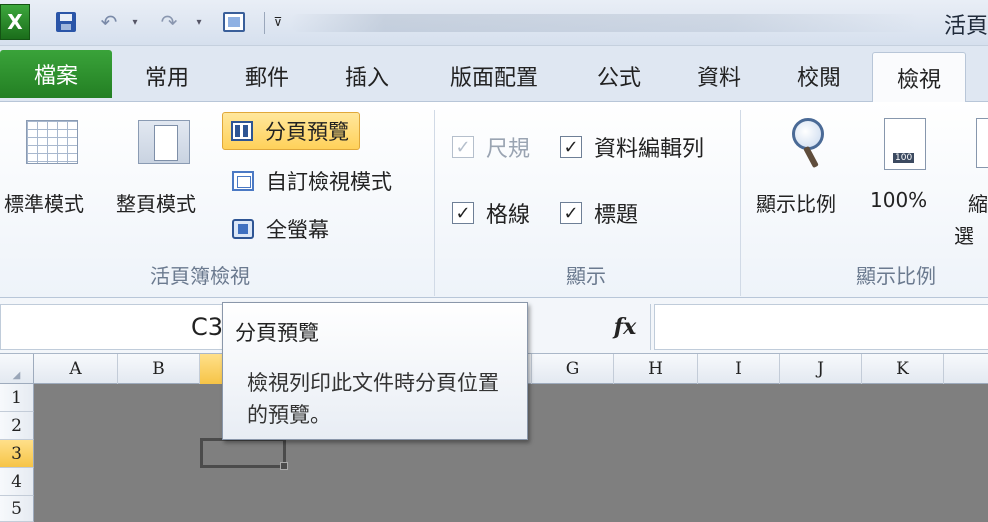 The width and height of the screenshot is (988, 522). I want to click on zoom-button: 顯示比例, so click(796, 202).